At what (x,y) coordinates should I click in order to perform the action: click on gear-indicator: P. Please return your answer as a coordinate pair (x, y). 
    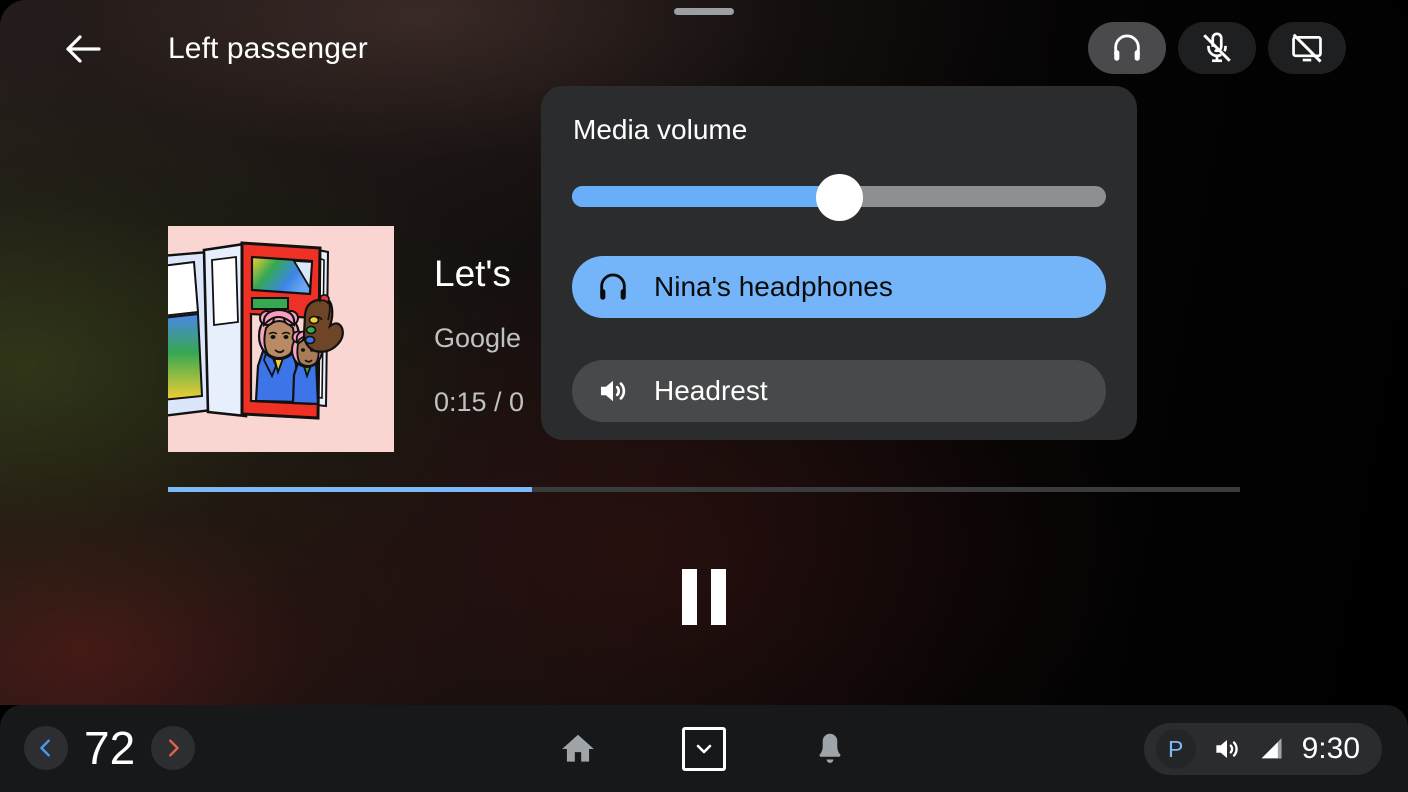
    Looking at the image, I should click on (1175, 749).